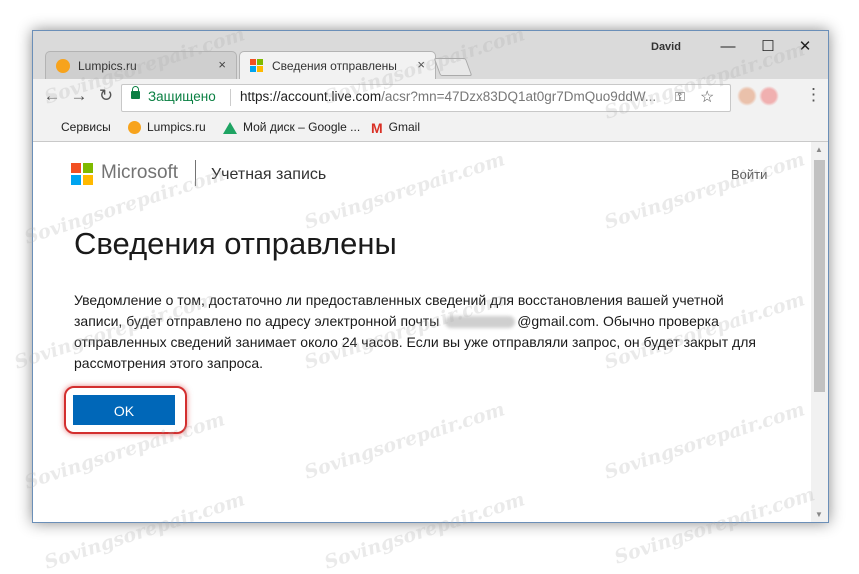  Describe the element at coordinates (666, 47) in the screenshot. I see `profile-name: David` at that location.